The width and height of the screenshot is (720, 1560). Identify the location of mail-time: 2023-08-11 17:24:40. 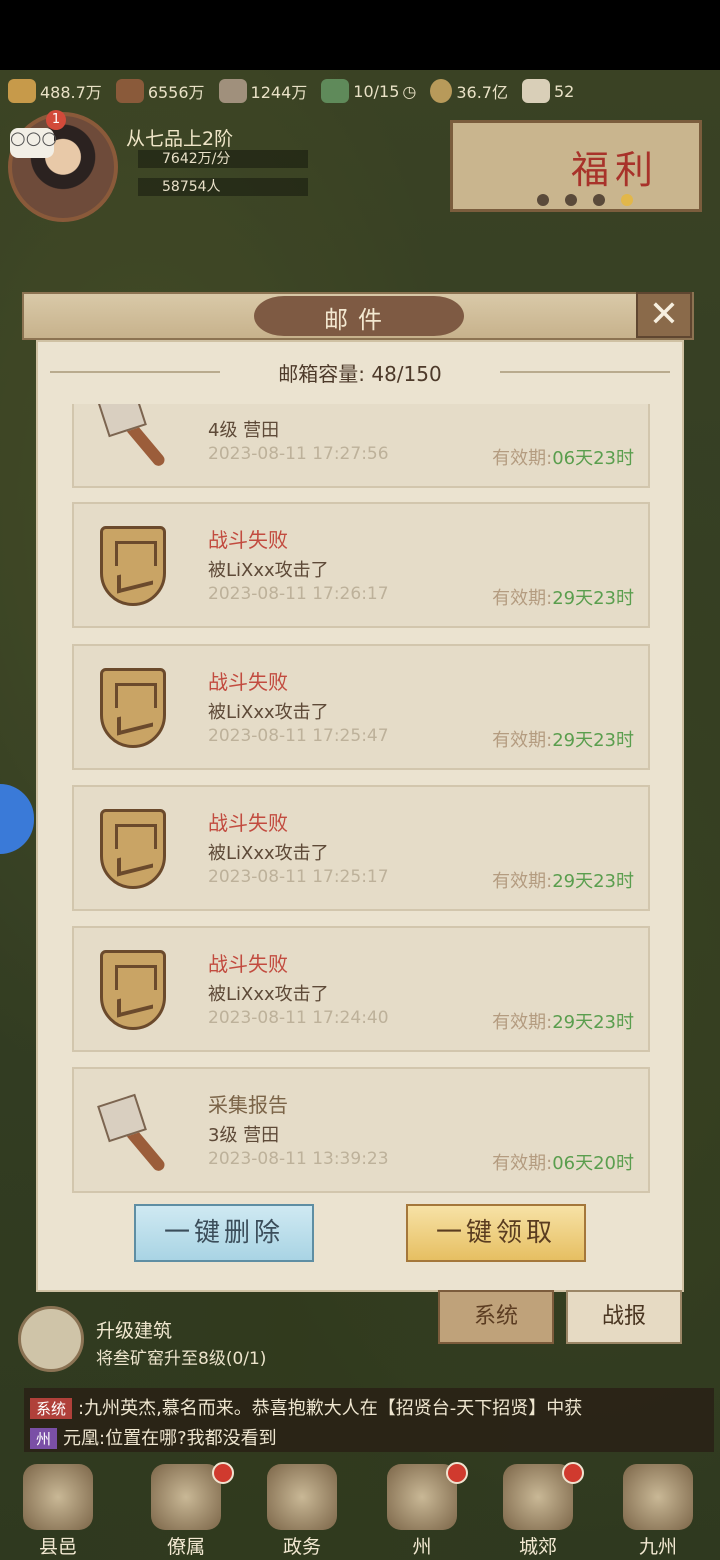
(298, 1018).